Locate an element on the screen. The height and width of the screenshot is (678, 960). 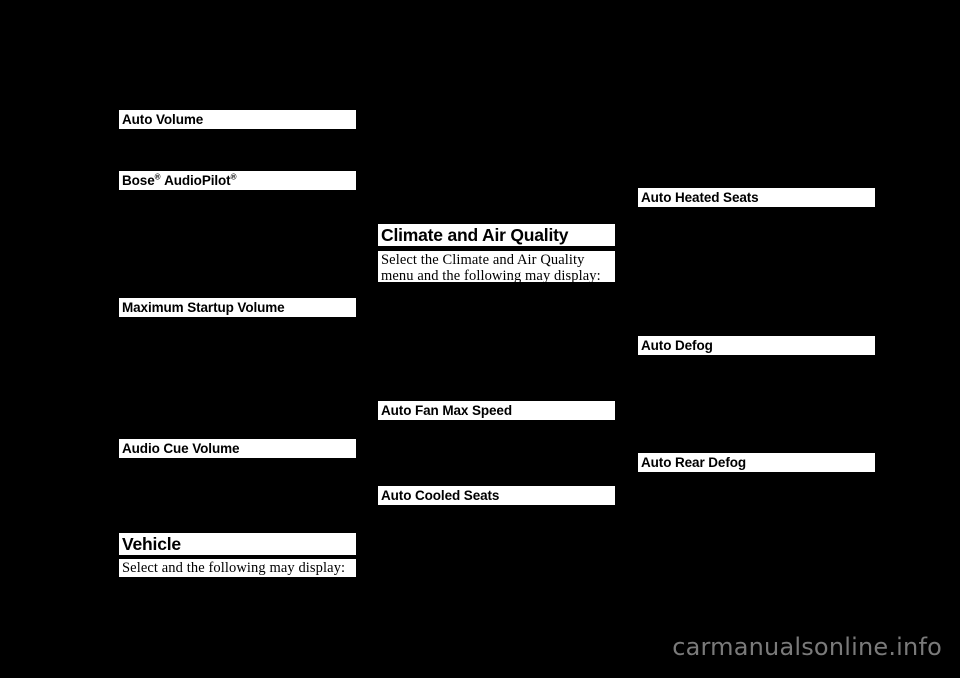
heading-bose-audiopilot: Bose® AudioPilot® is located at coordinates (237, 180).